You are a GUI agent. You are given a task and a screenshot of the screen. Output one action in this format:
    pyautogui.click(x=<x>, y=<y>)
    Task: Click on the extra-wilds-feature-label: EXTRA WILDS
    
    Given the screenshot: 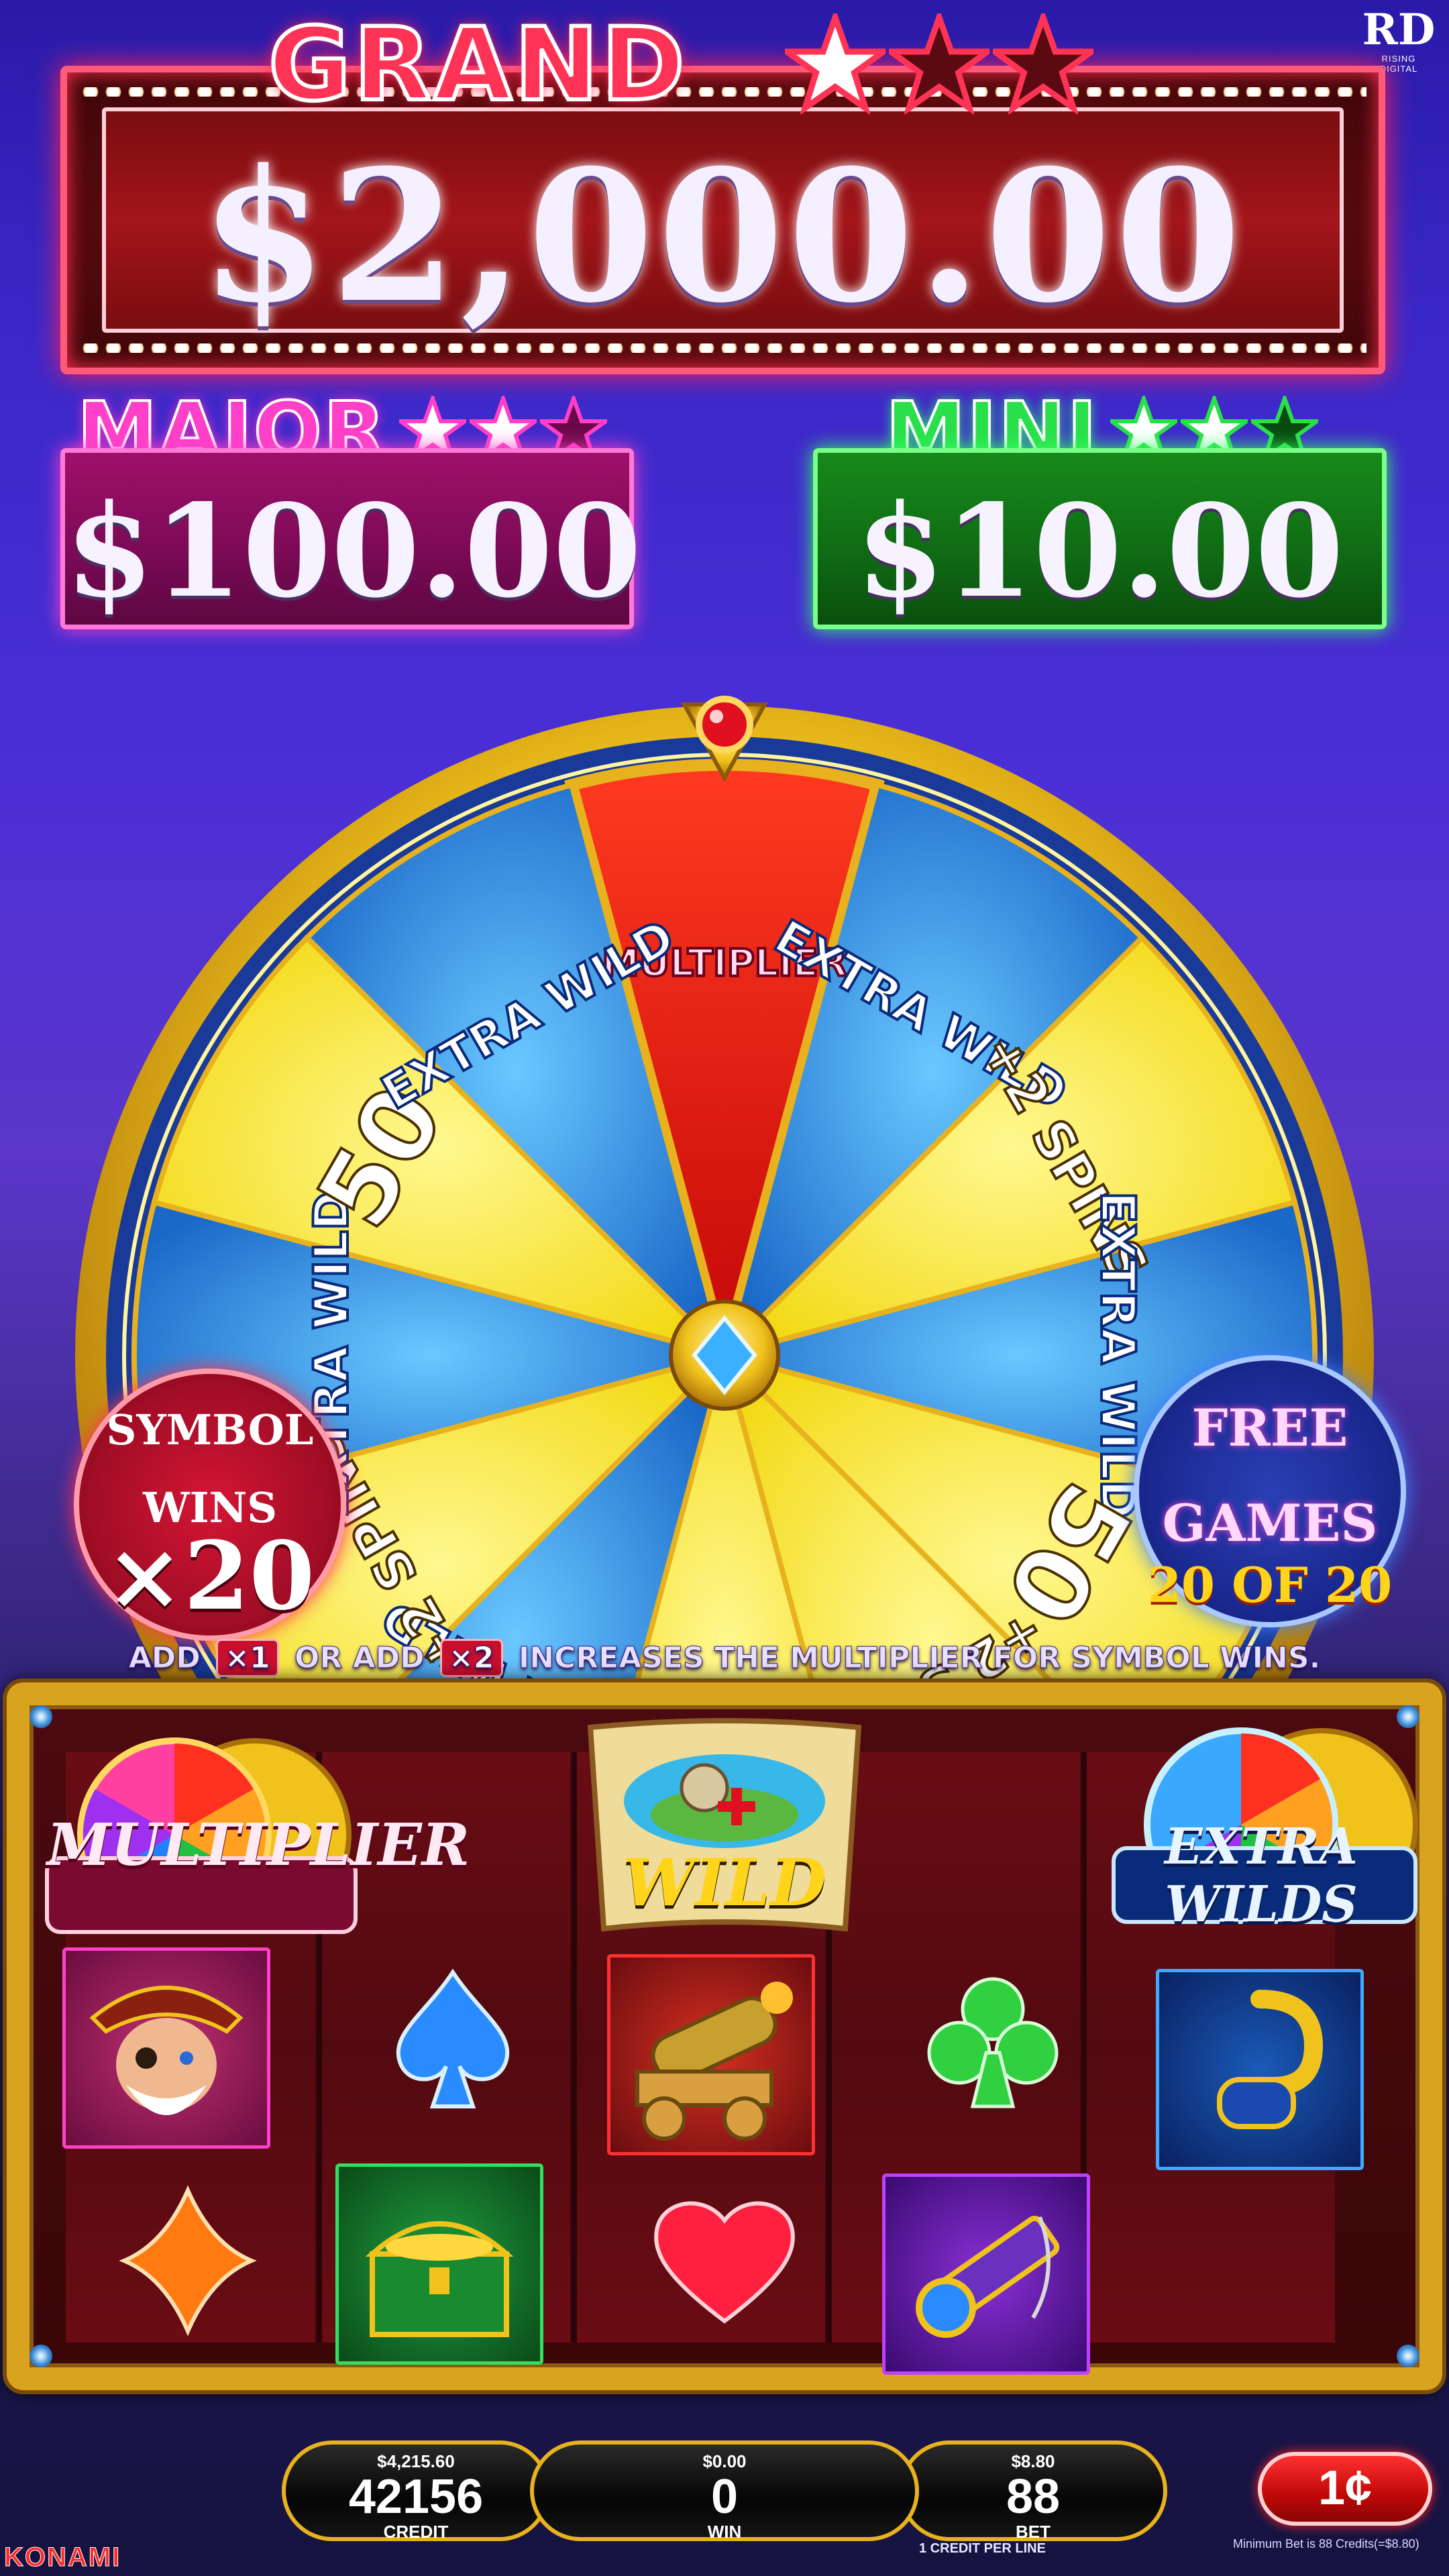 What is the action you would take?
    pyautogui.click(x=1261, y=1875)
    